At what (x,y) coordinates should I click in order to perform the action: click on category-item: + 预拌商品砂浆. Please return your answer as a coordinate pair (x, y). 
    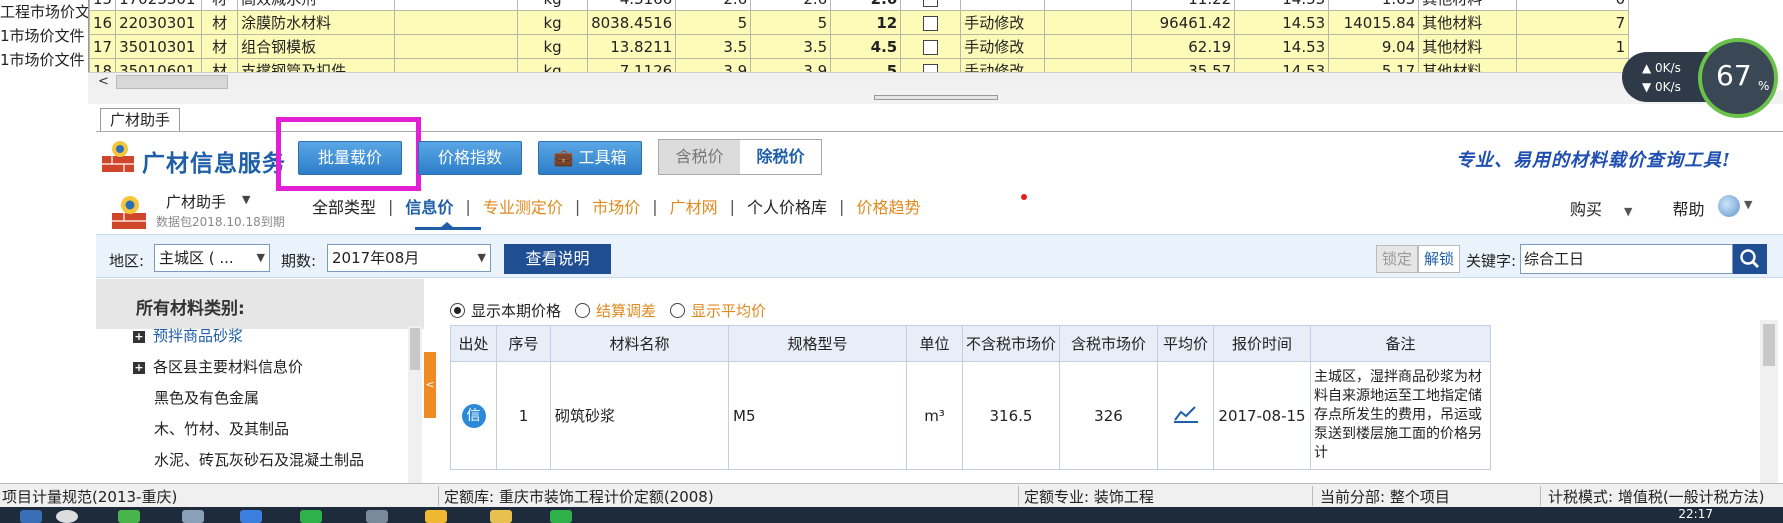
    Looking at the image, I should click on (258, 337).